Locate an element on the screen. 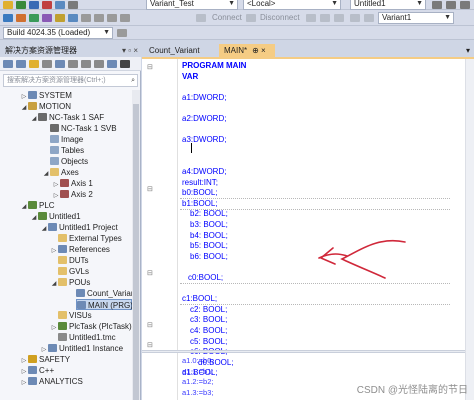  tree-item-axis-1: ▷ Axis 1 is located at coordinates (72, 183).